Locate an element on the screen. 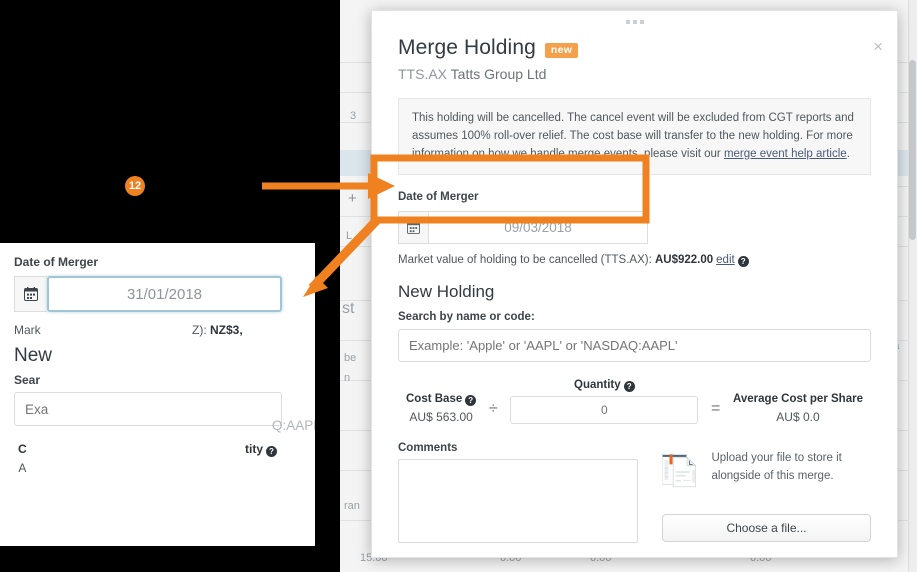 The height and width of the screenshot is (572, 917). holding-code: TTS.AX is located at coordinates (423, 74).